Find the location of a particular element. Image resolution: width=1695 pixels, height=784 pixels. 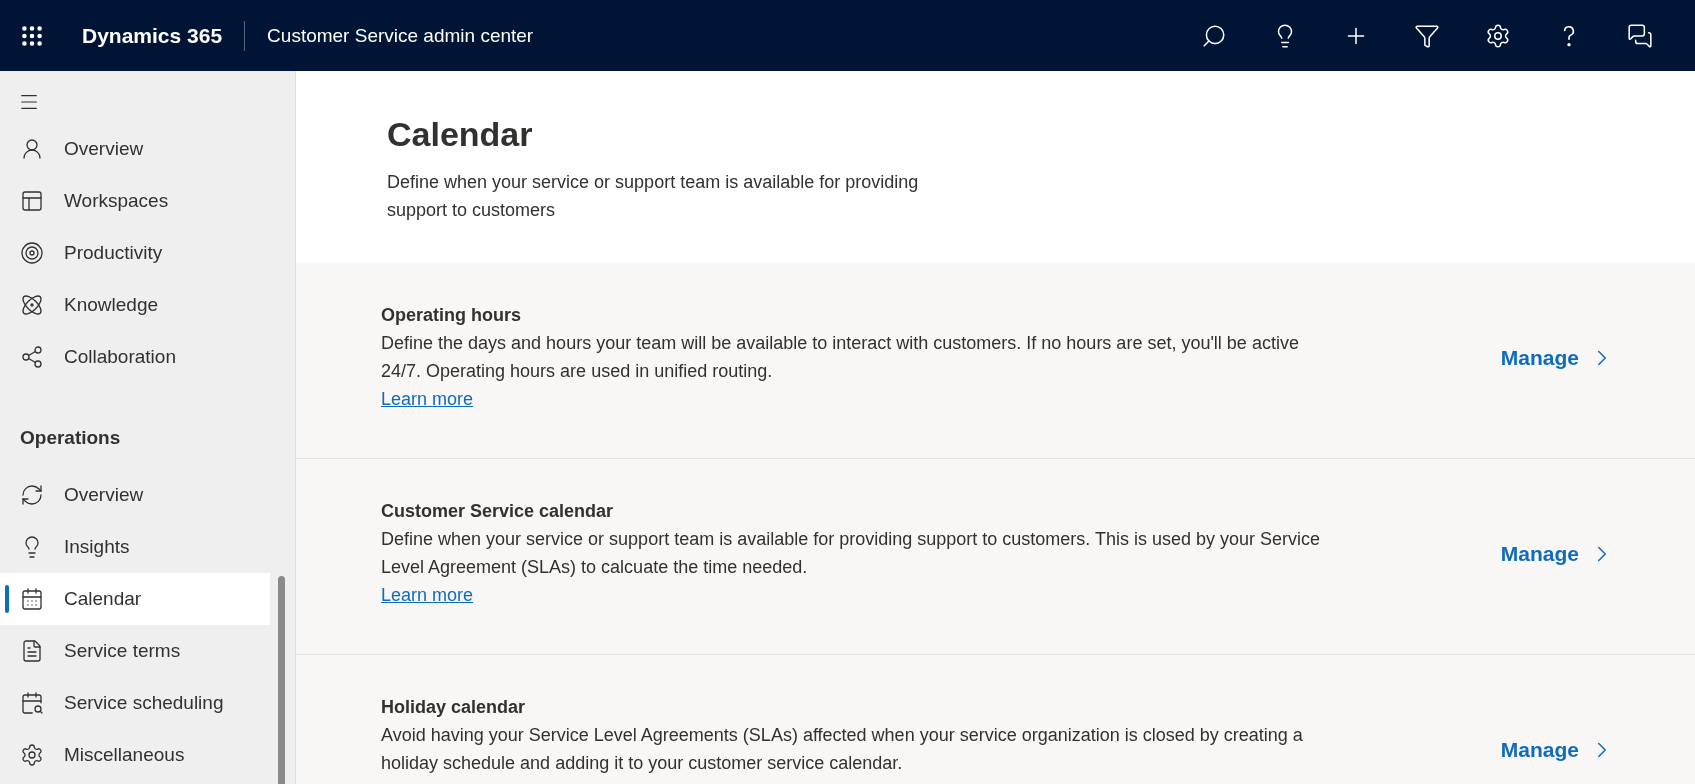

app-title: Customer Service admin center is located at coordinates (400, 35).